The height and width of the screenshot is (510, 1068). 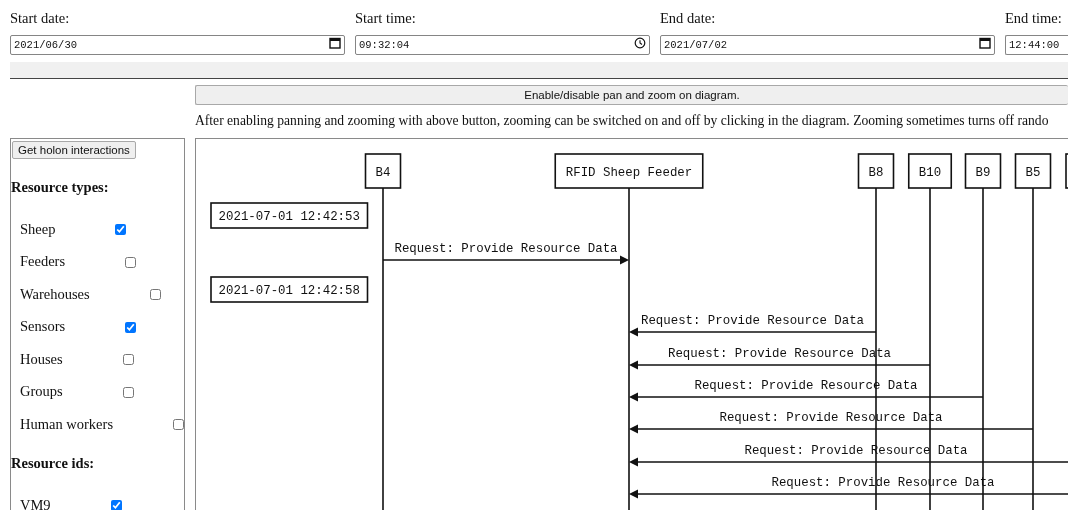 I want to click on field-label: End date:, so click(x=688, y=18).